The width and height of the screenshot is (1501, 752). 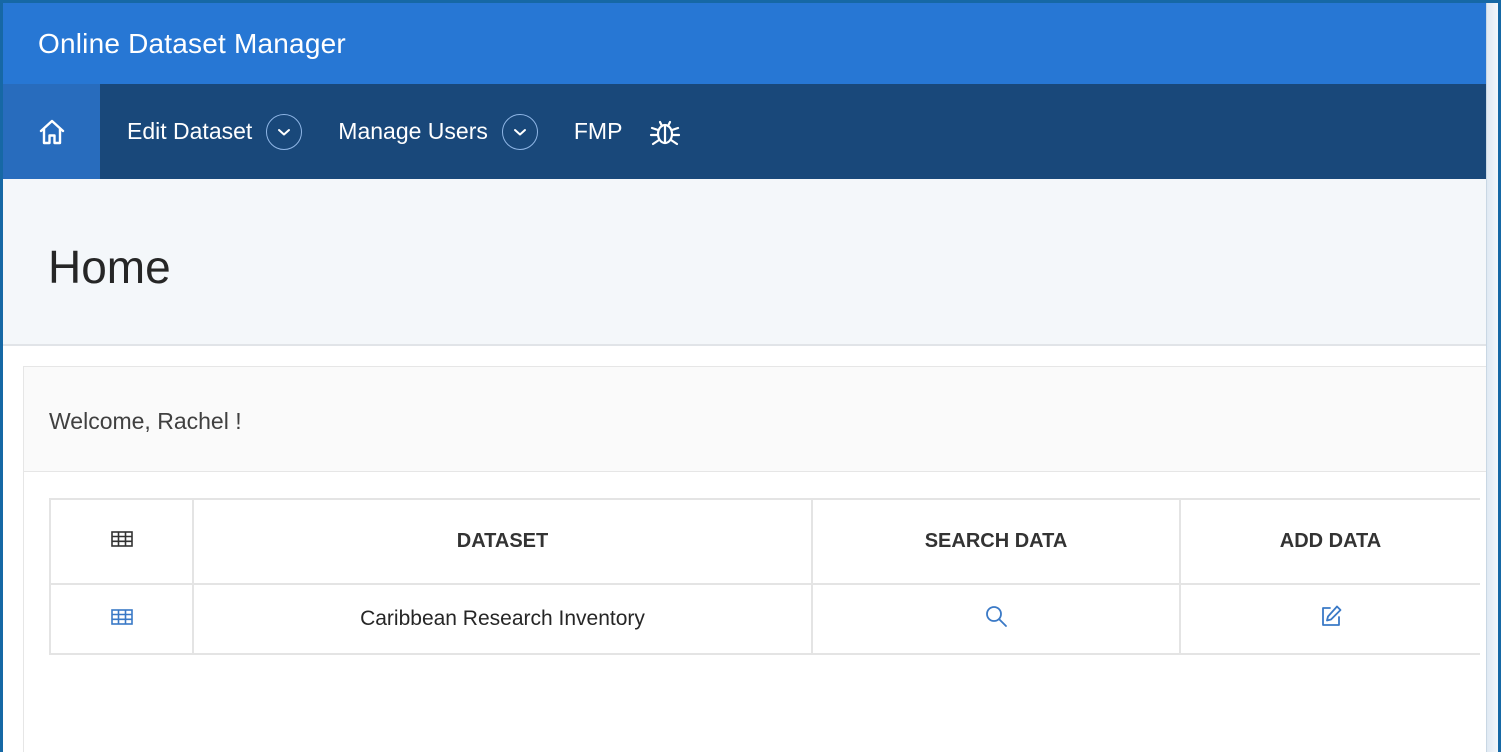 I want to click on table-header-icon-cell, so click(x=121, y=541).